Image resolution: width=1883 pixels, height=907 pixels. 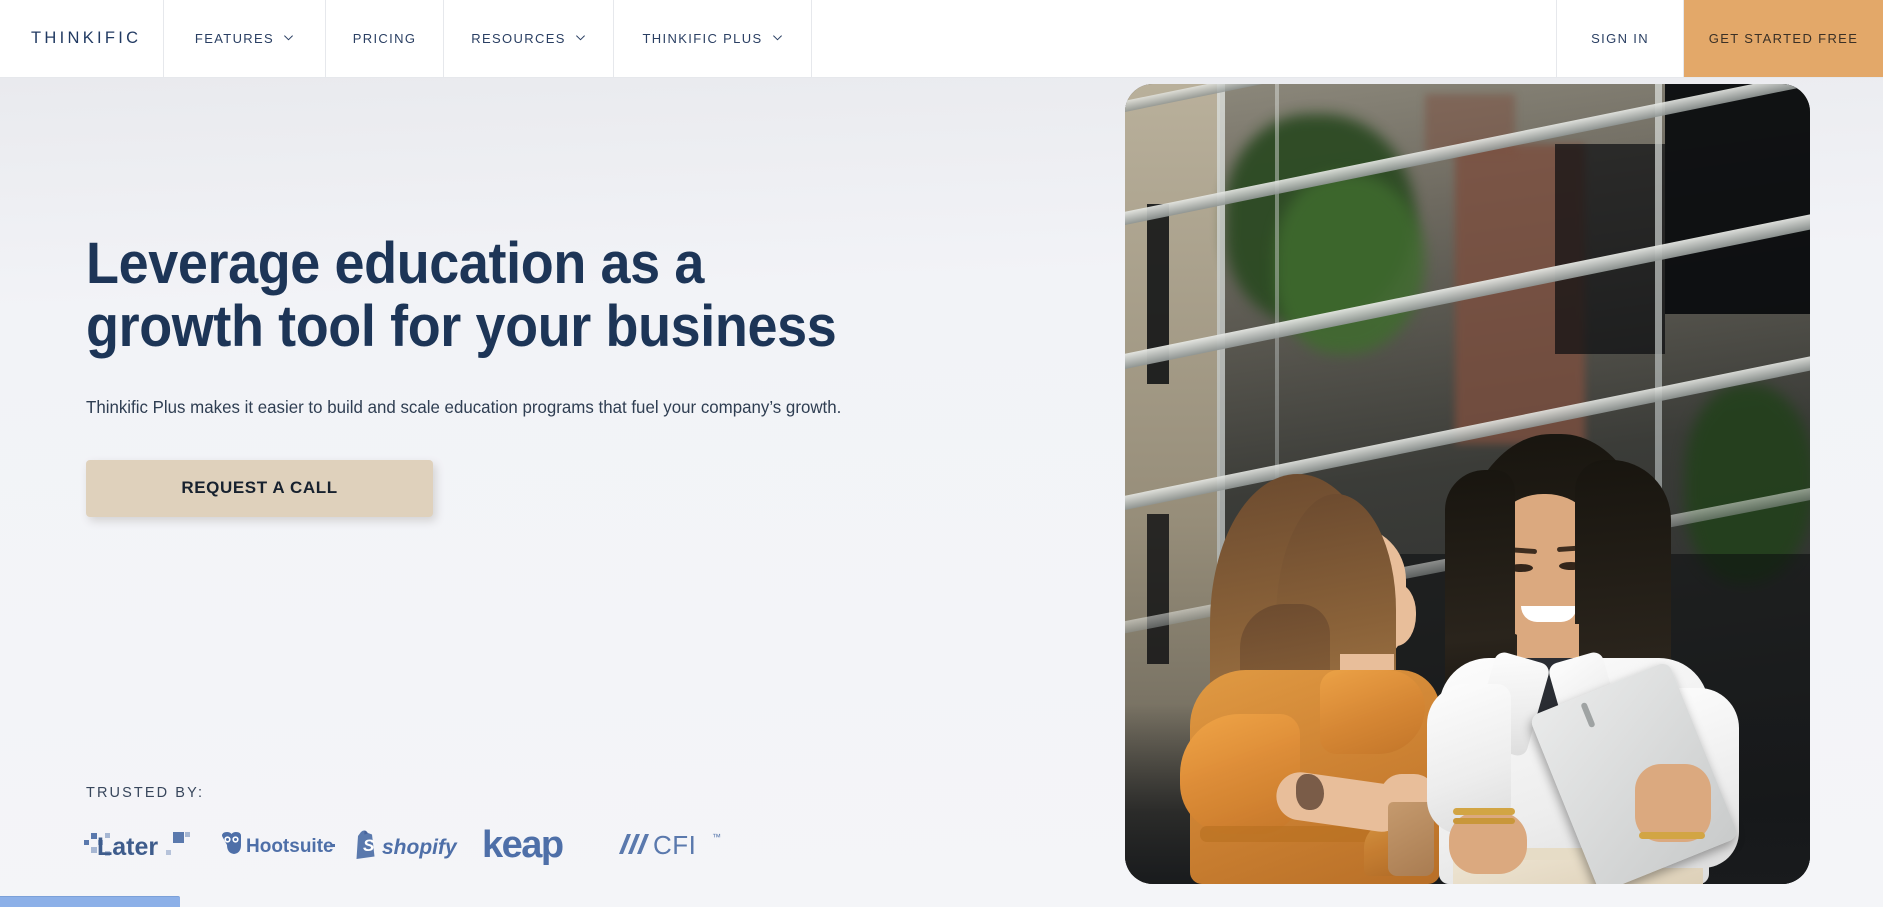 What do you see at coordinates (702, 38) in the screenshot?
I see `nav-item-thinkific-plus-label: THINKIFIC PLUS` at bounding box center [702, 38].